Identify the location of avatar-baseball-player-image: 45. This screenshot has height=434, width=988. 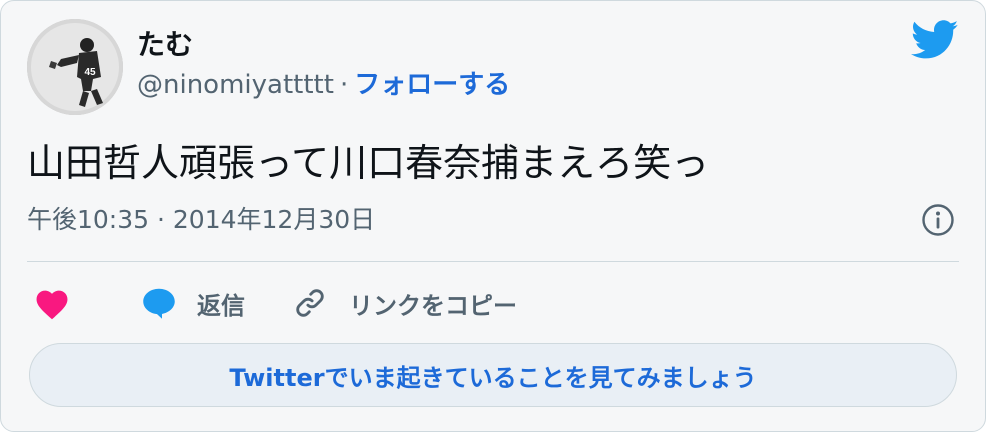
(75, 67).